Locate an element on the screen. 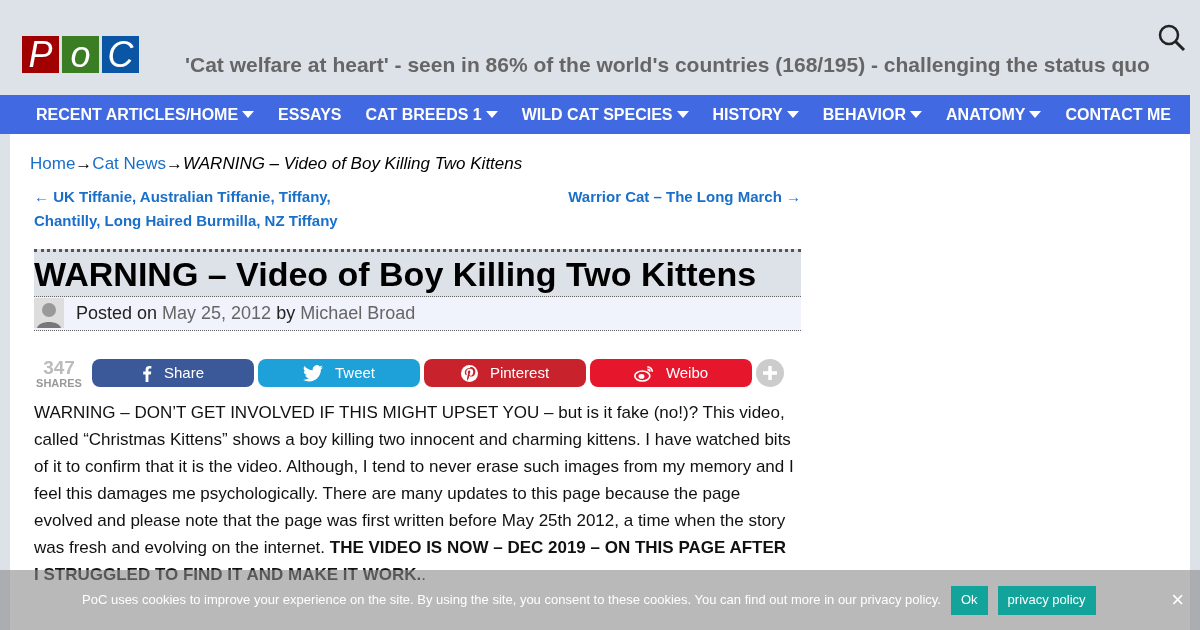 The height and width of the screenshot is (630, 1200). pinterest-icon is located at coordinates (469, 373).